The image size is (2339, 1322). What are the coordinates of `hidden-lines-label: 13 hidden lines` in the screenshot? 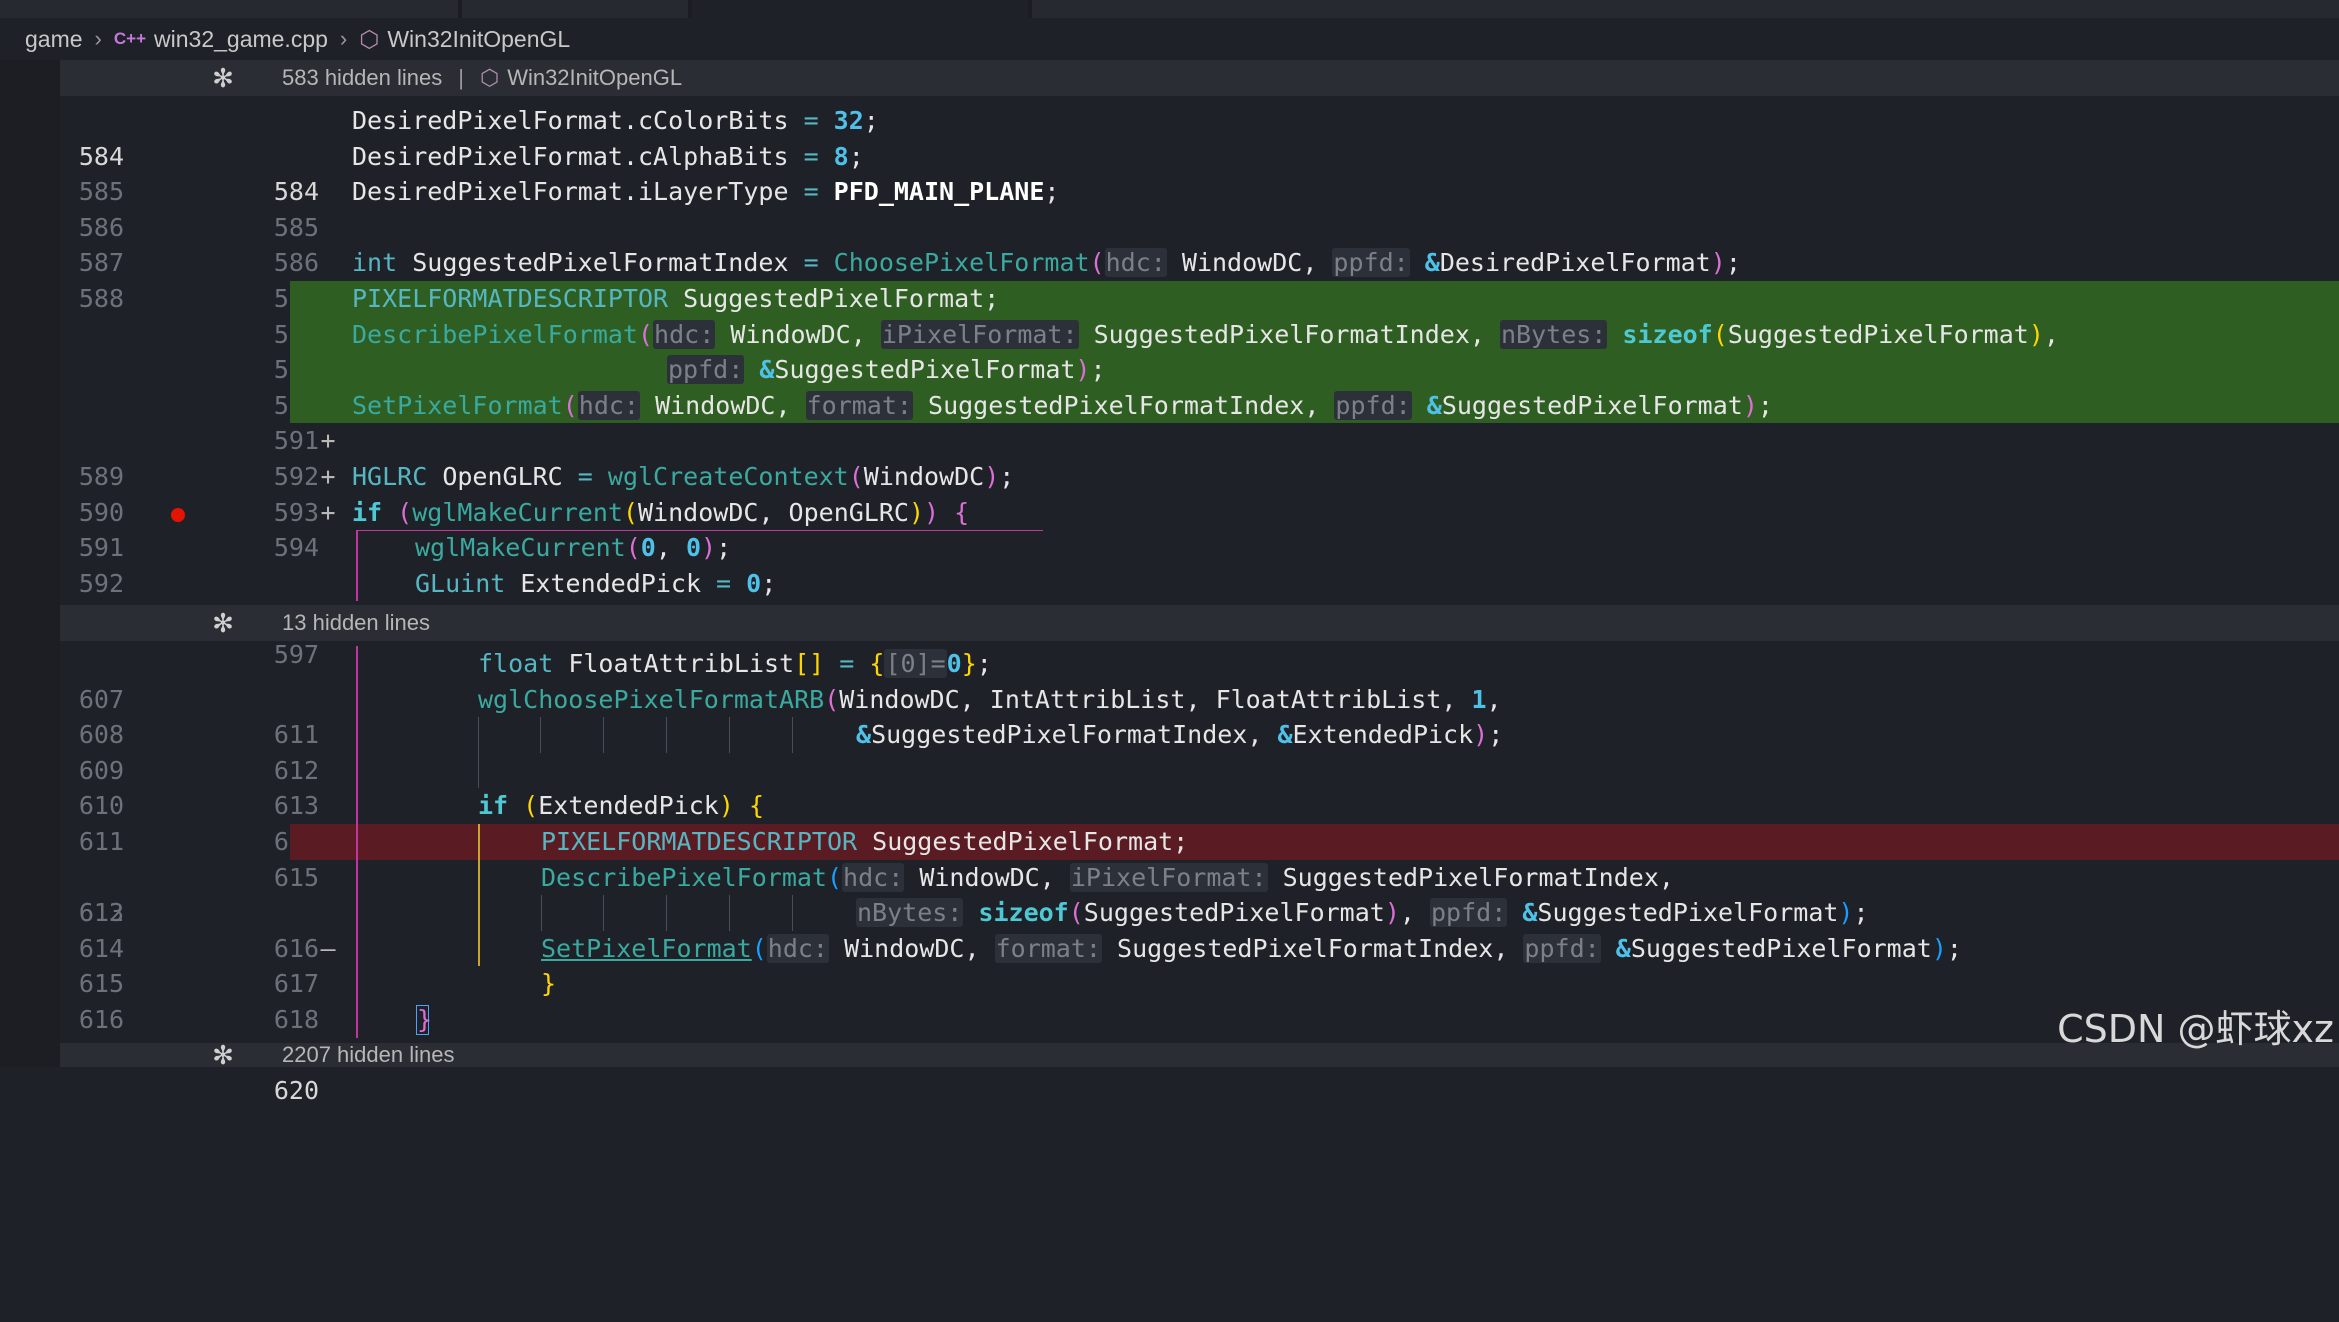 It's located at (356, 623).